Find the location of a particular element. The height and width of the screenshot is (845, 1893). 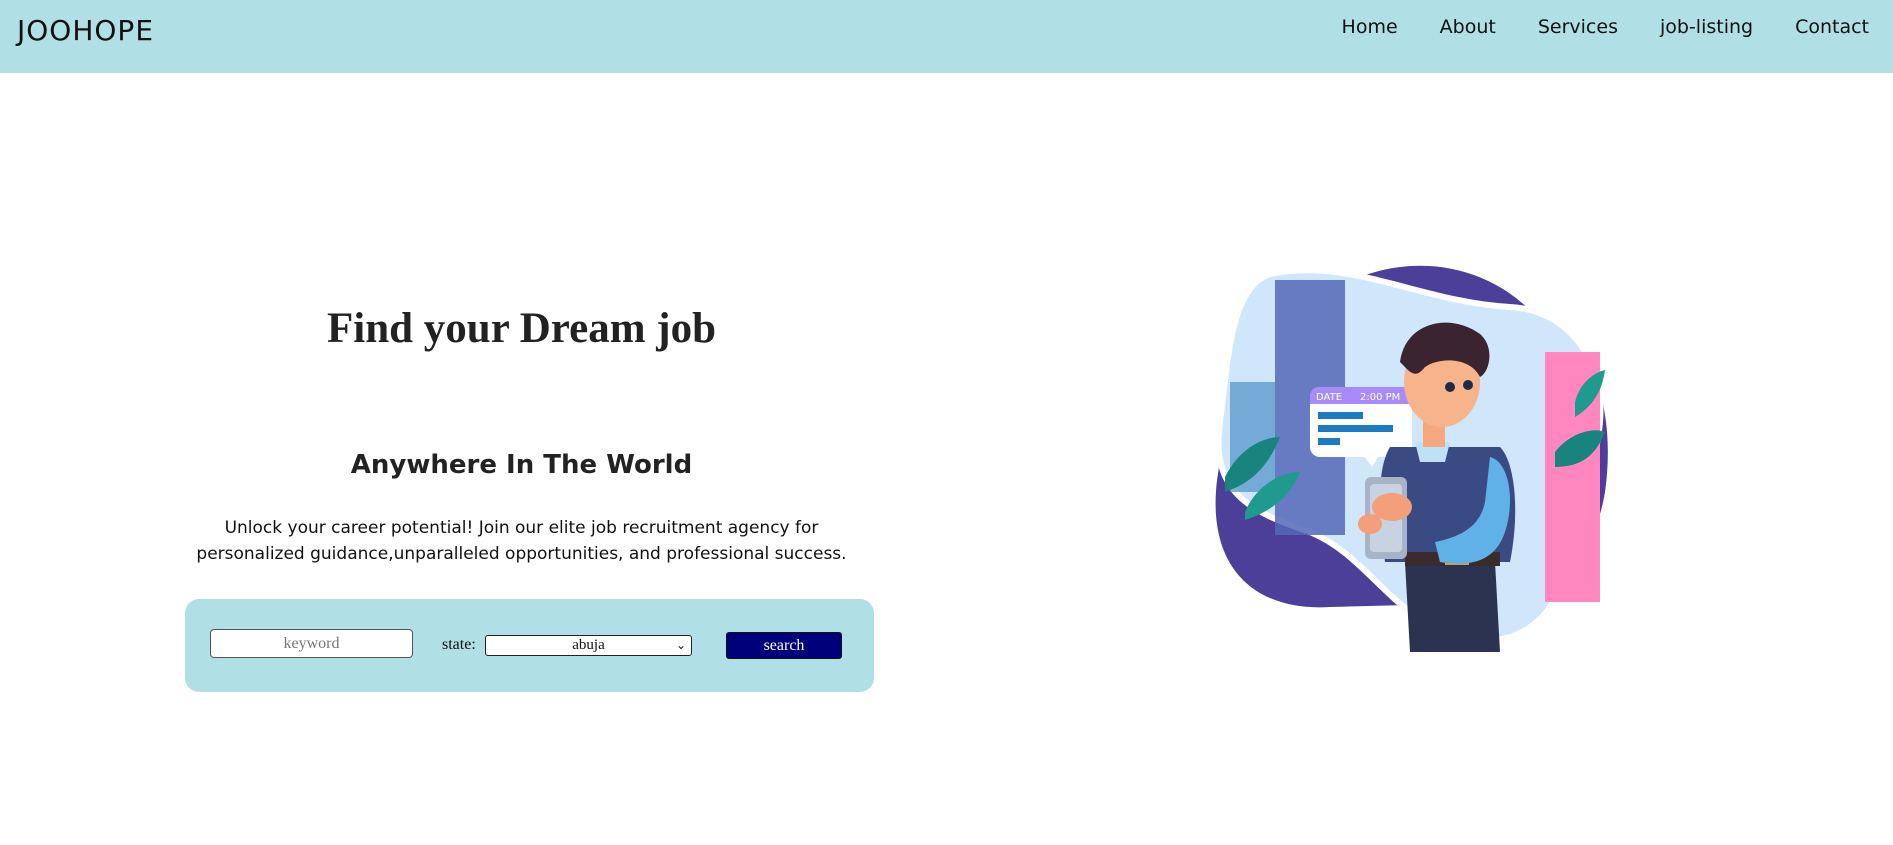

nav-services: Services is located at coordinates (1578, 27).